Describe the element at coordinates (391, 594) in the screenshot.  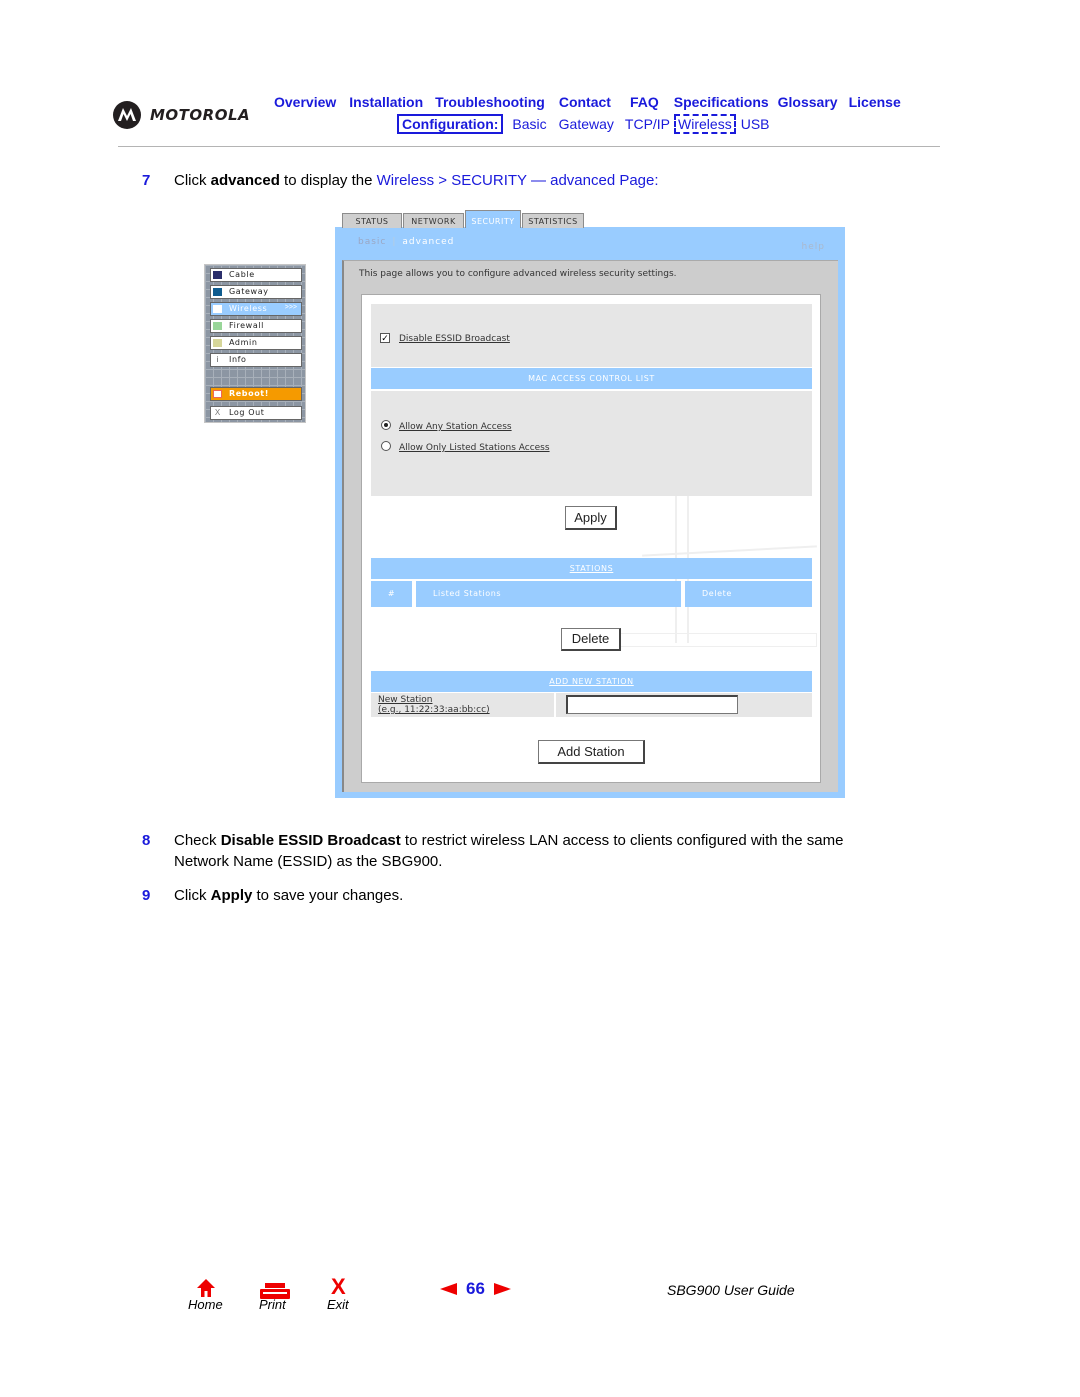
I see `col-number: #` at that location.